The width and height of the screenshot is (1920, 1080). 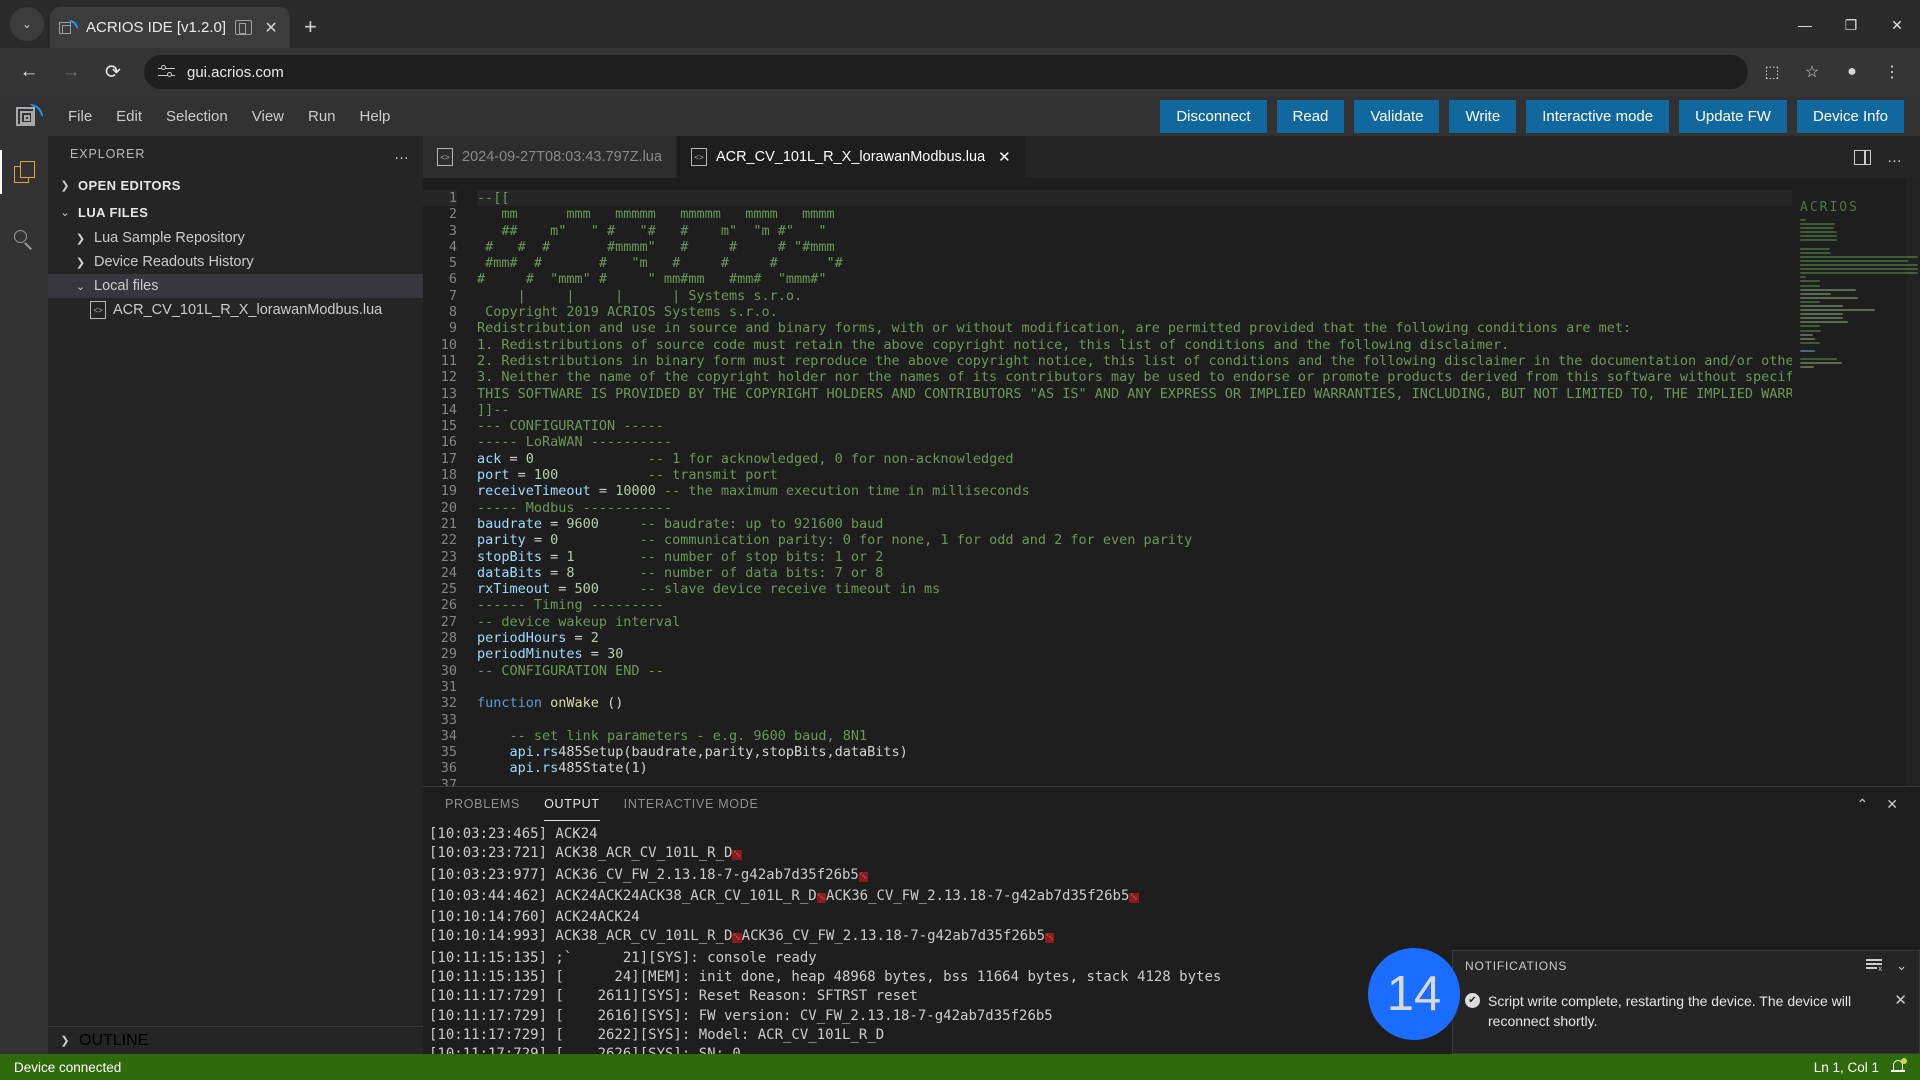 What do you see at coordinates (169, 238) in the screenshot?
I see `tree-item-label: Lua Sample Repository` at bounding box center [169, 238].